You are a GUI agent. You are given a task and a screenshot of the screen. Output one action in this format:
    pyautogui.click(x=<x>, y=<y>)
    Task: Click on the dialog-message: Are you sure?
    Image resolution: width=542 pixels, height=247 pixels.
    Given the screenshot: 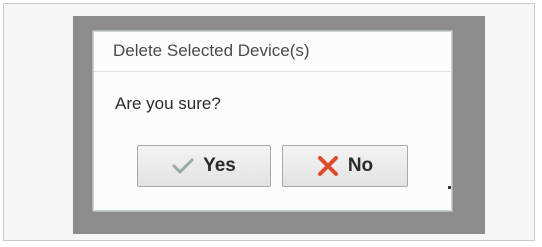 What is the action you would take?
    pyautogui.click(x=168, y=103)
    